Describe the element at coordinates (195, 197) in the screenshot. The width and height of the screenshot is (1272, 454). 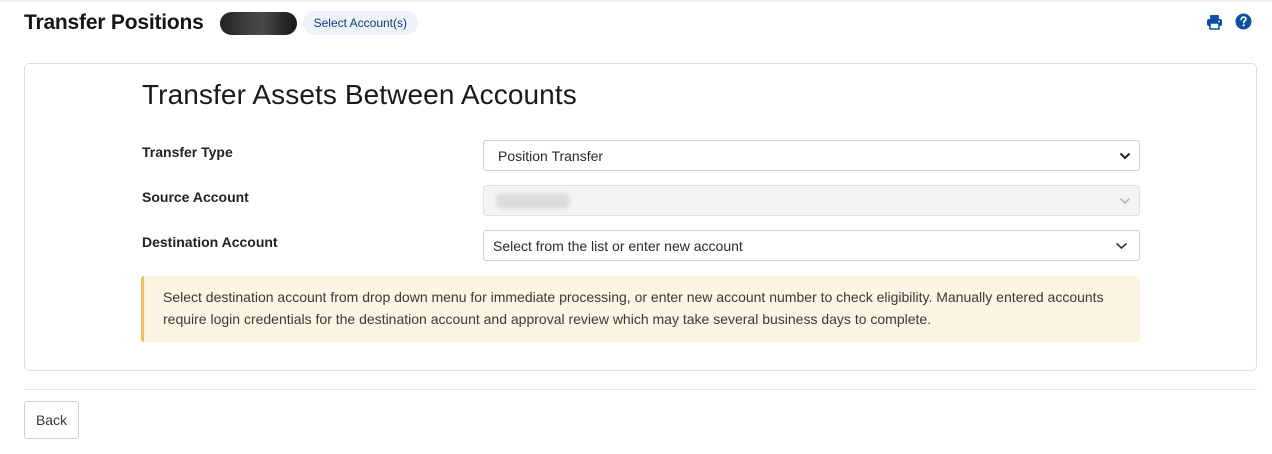
I see `source-account-label: Source Account` at that location.